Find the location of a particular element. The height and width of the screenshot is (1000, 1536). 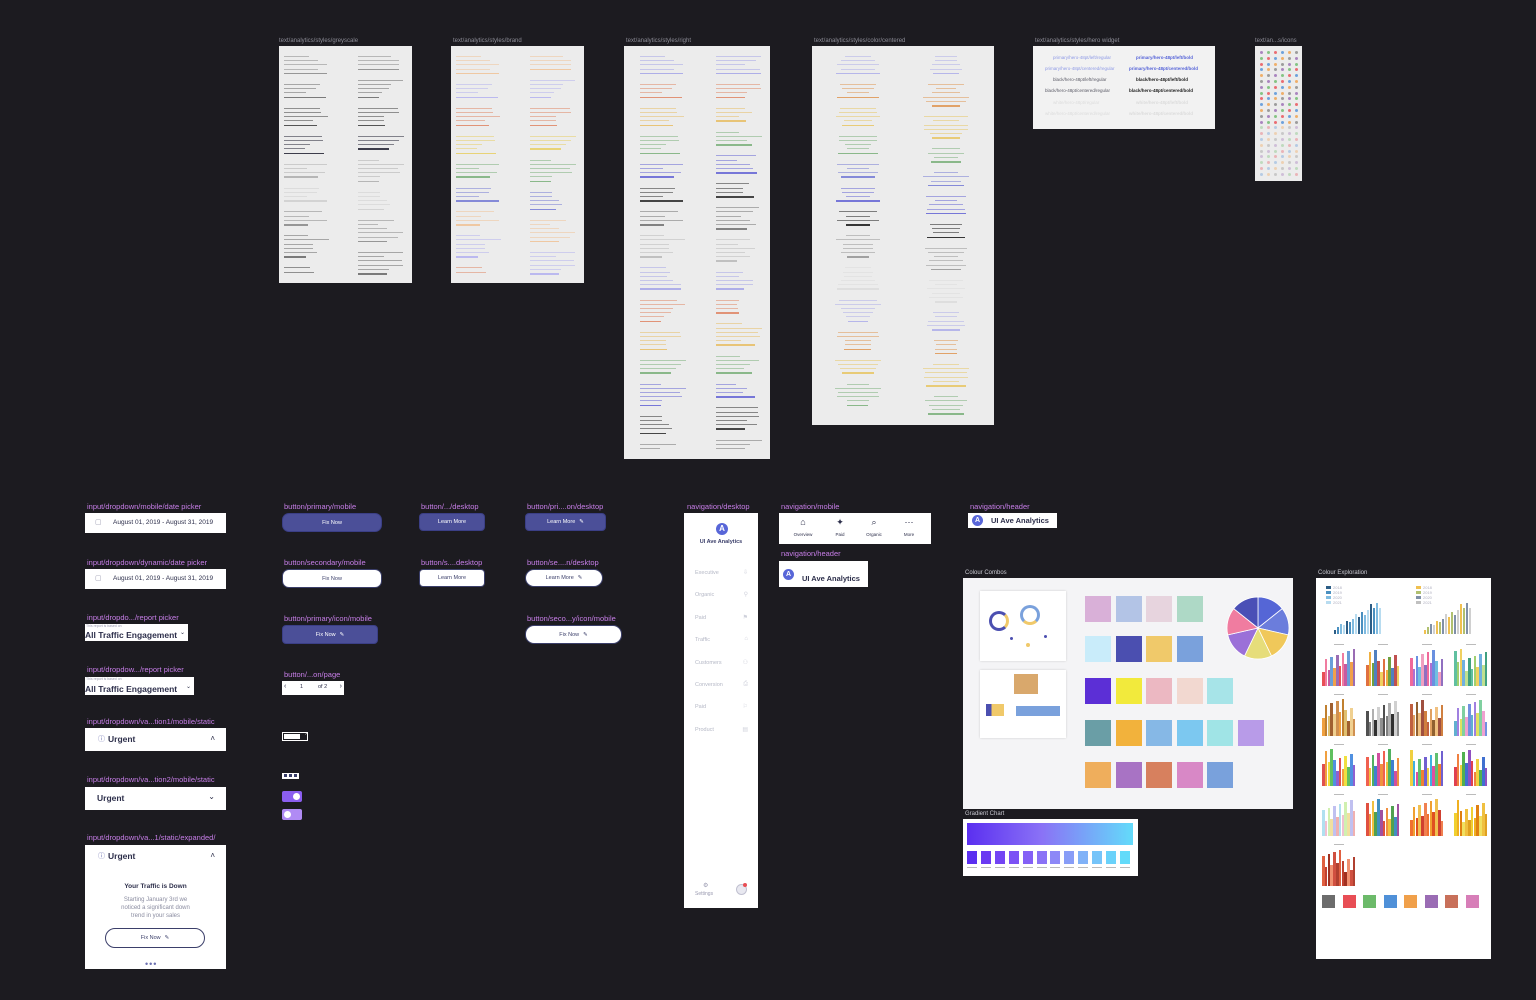

page-number: 1 is located at coordinates (301, 687).